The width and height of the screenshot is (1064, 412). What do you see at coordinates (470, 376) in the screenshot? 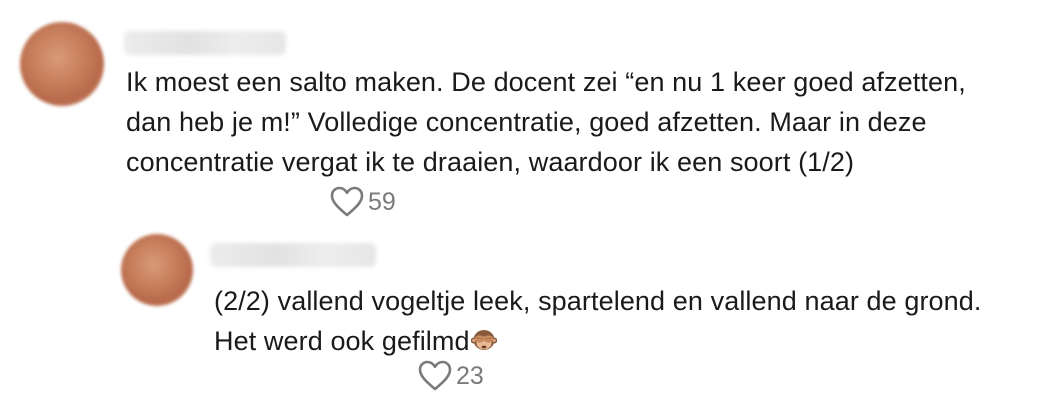
I see `like-count: 23` at bounding box center [470, 376].